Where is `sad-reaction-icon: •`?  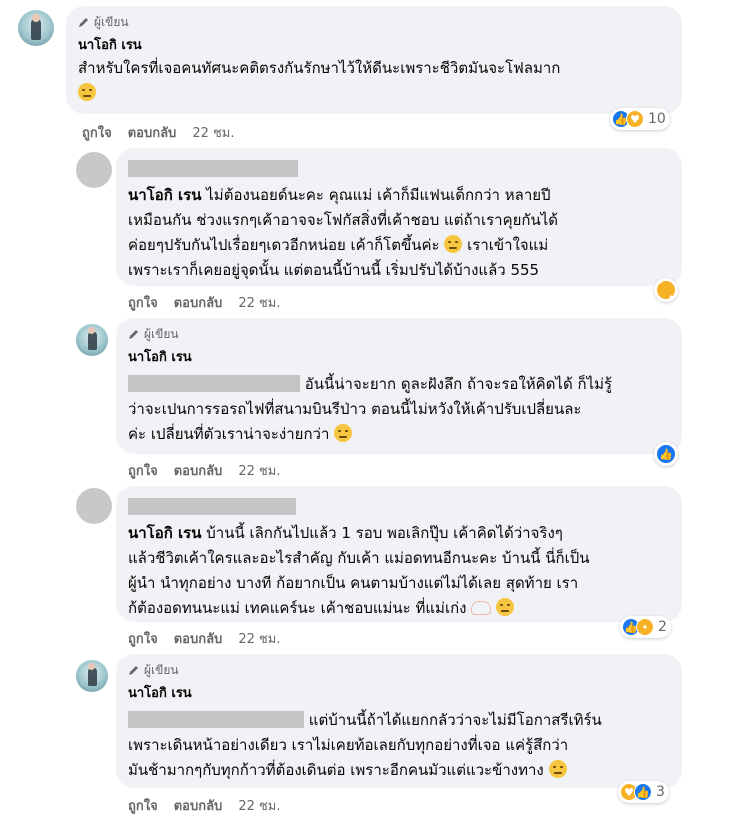 sad-reaction-icon: • is located at coordinates (645, 627).